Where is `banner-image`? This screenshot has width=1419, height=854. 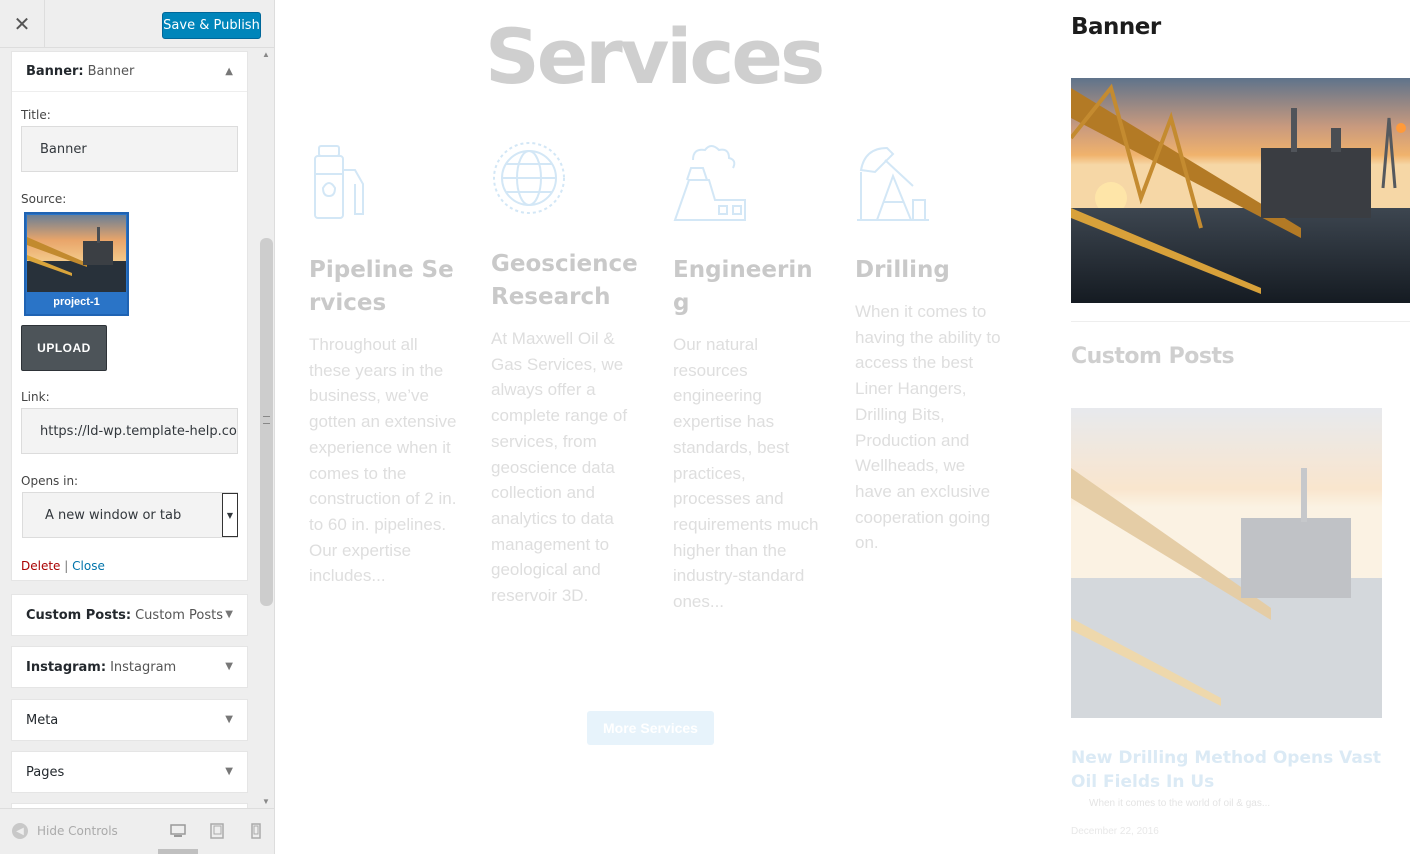
banner-image is located at coordinates (1240, 190).